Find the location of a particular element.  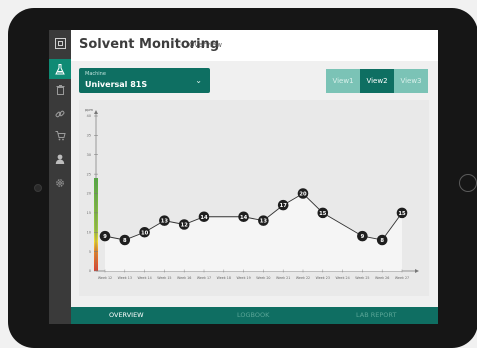

y-axis-label: ppm is located at coordinates (89, 110).